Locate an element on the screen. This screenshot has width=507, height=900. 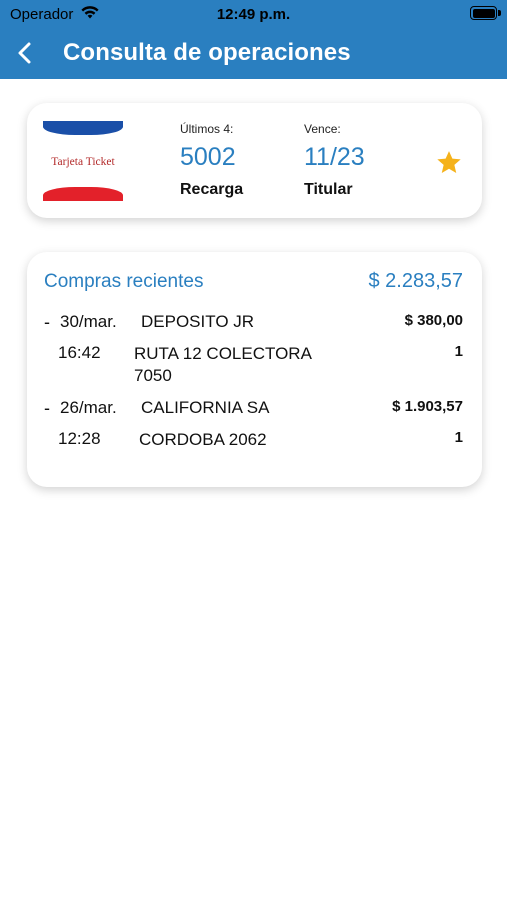
nav-bar: Consulta de operaciones is located at coordinates (253, 53).